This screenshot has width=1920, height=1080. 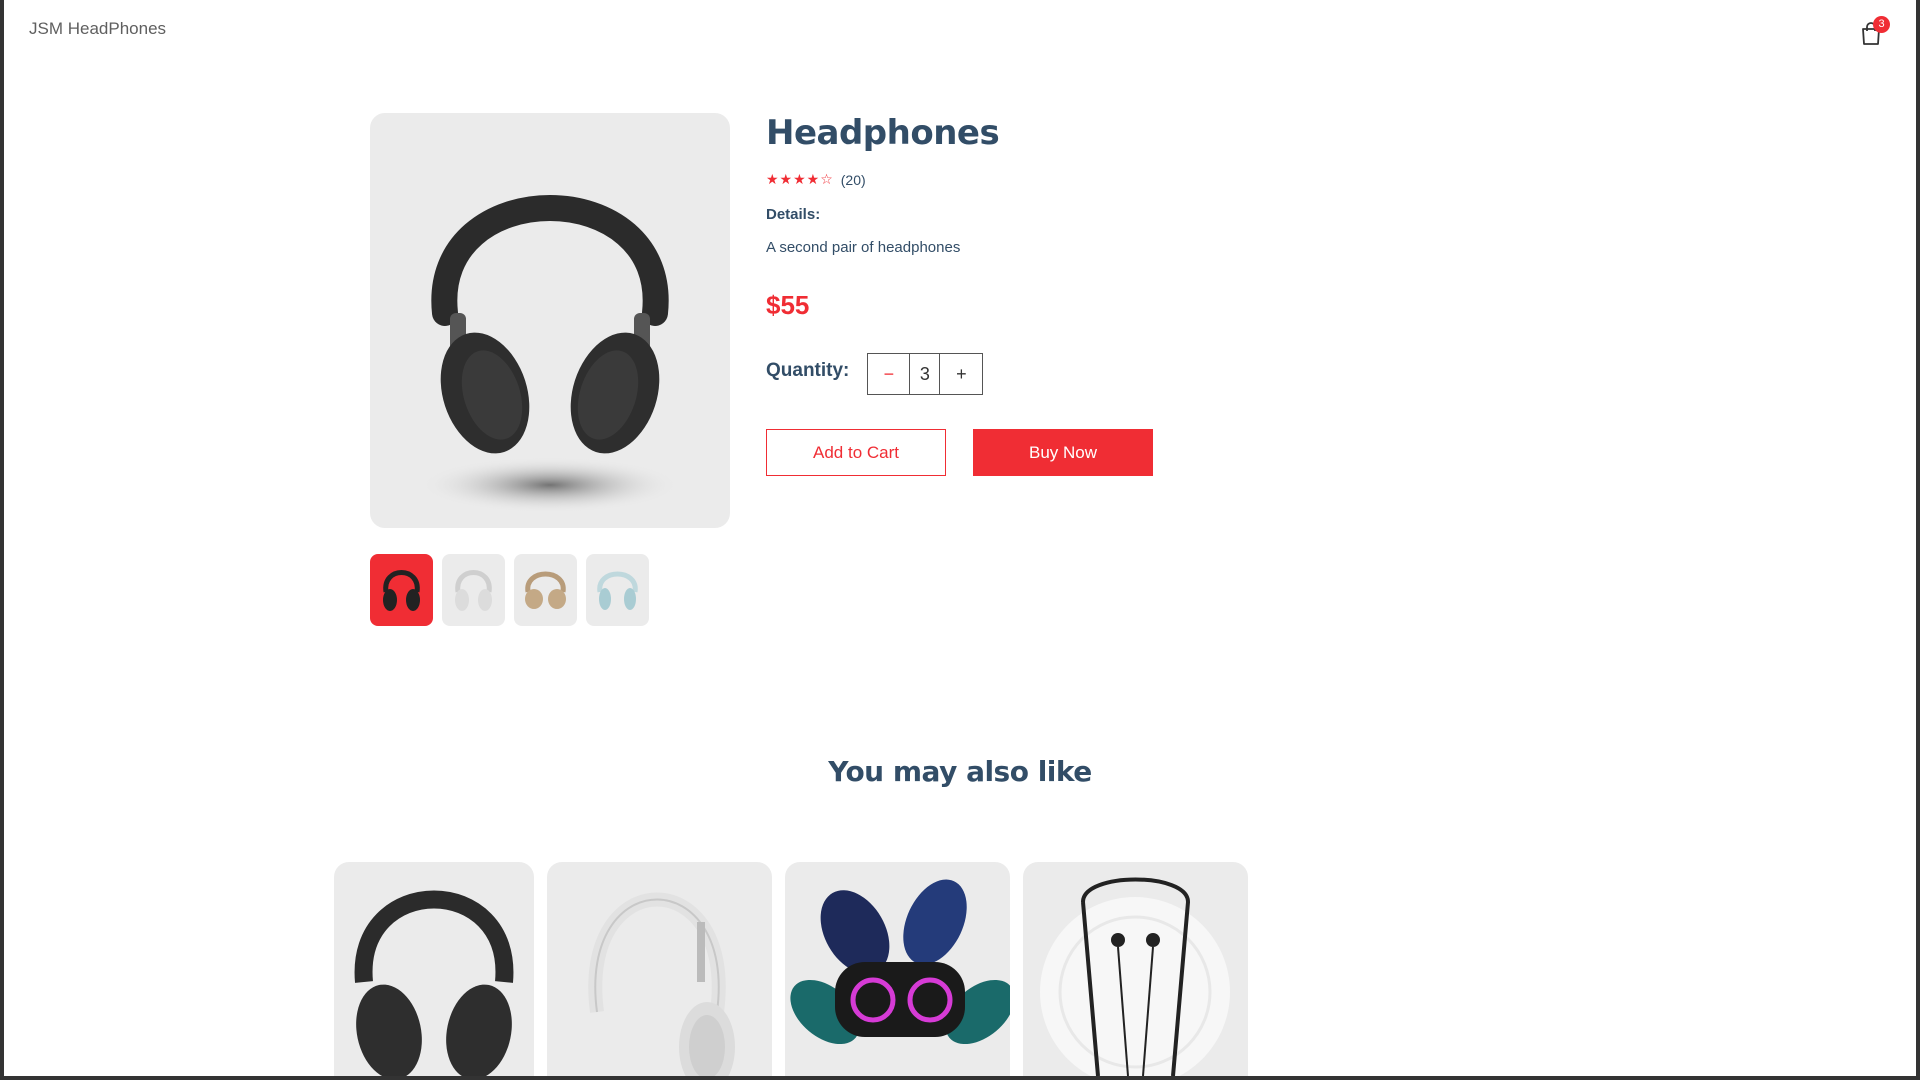 What do you see at coordinates (1063, 452) in the screenshot?
I see `buy-now-button: Buy Now` at bounding box center [1063, 452].